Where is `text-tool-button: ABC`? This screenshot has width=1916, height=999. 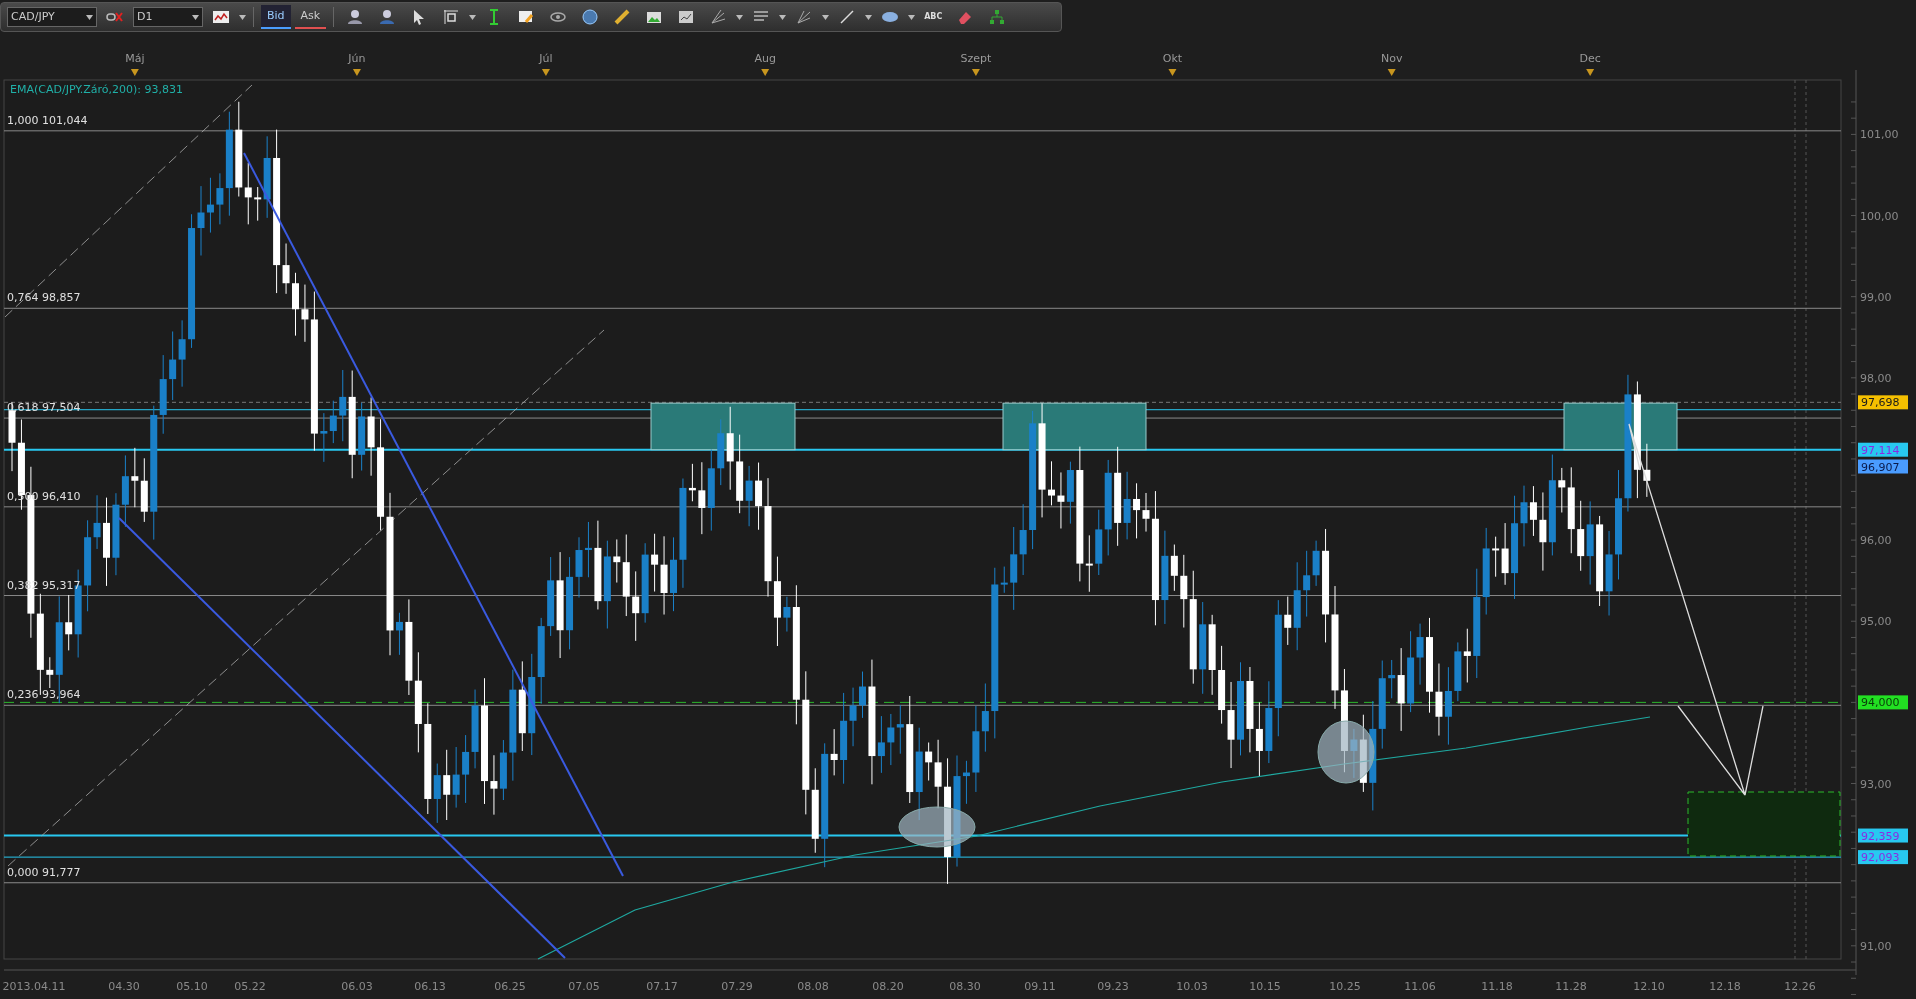 text-tool-button: ABC is located at coordinates (933, 17).